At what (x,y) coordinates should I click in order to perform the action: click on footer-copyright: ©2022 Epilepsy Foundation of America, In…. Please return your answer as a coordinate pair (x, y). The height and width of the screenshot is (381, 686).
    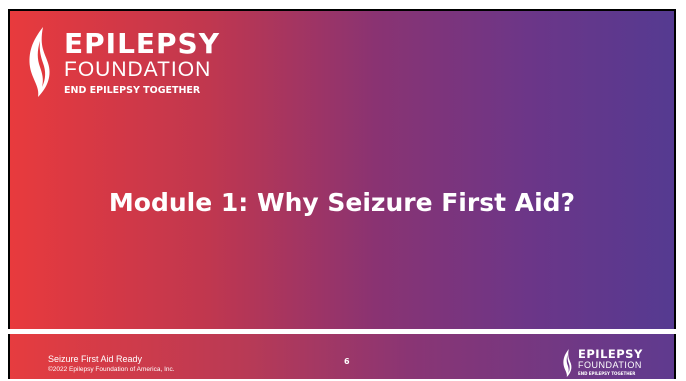
    Looking at the image, I should click on (111, 369).